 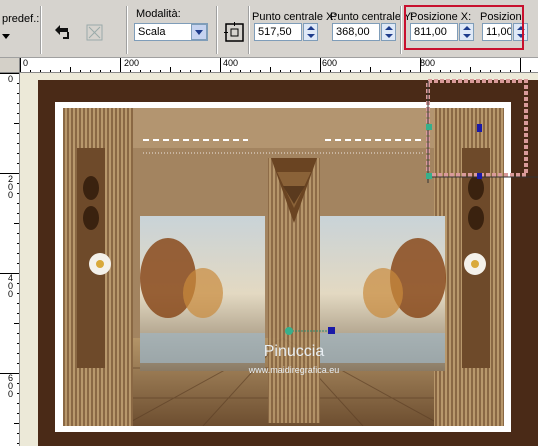 I want to click on ruler-left-label: 200, so click(x=10, y=187).